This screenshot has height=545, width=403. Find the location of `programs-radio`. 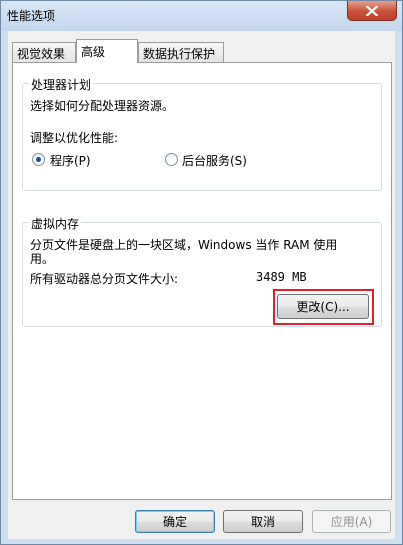

programs-radio is located at coordinates (38, 159).